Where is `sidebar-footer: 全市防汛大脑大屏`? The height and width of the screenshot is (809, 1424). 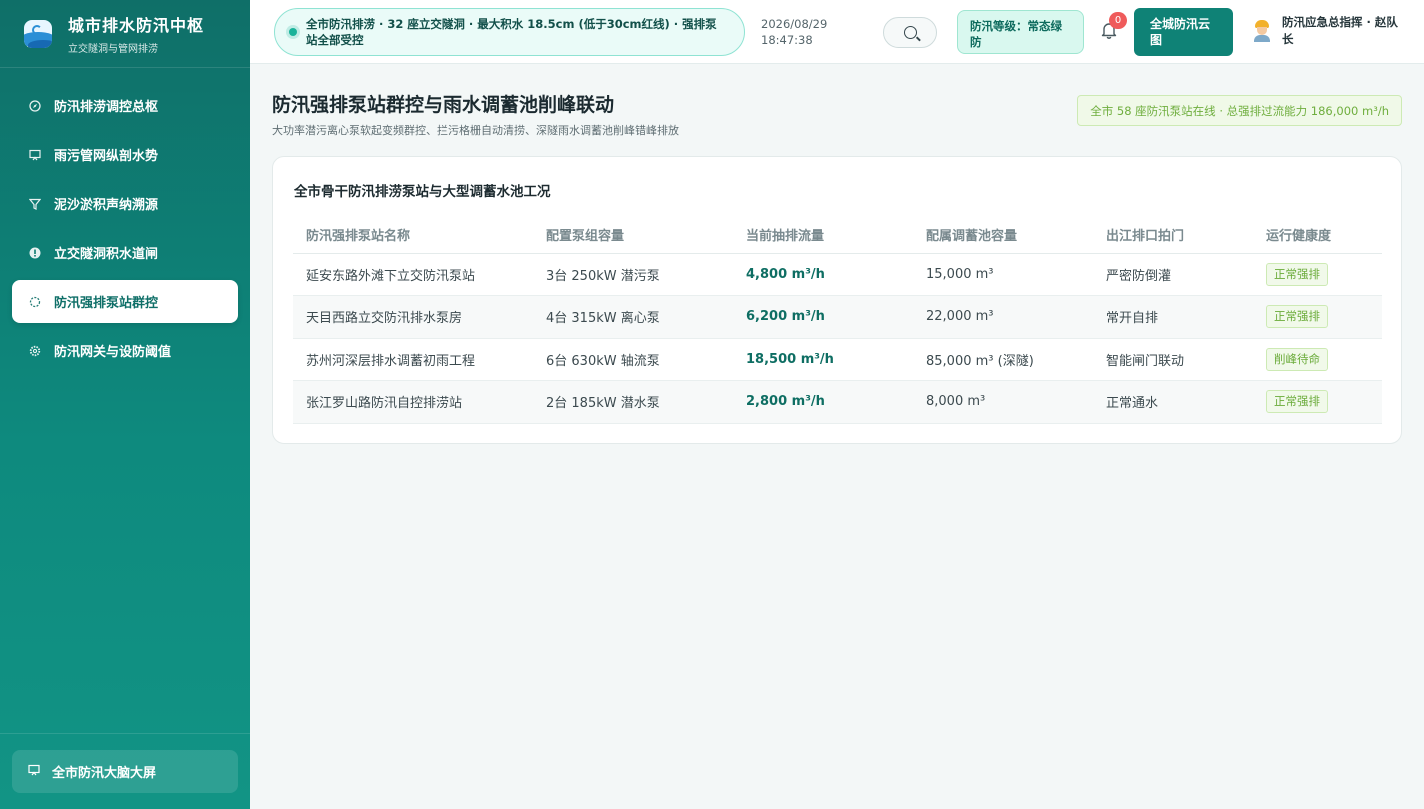
sidebar-footer: 全市防汛大脑大屏 is located at coordinates (125, 771).